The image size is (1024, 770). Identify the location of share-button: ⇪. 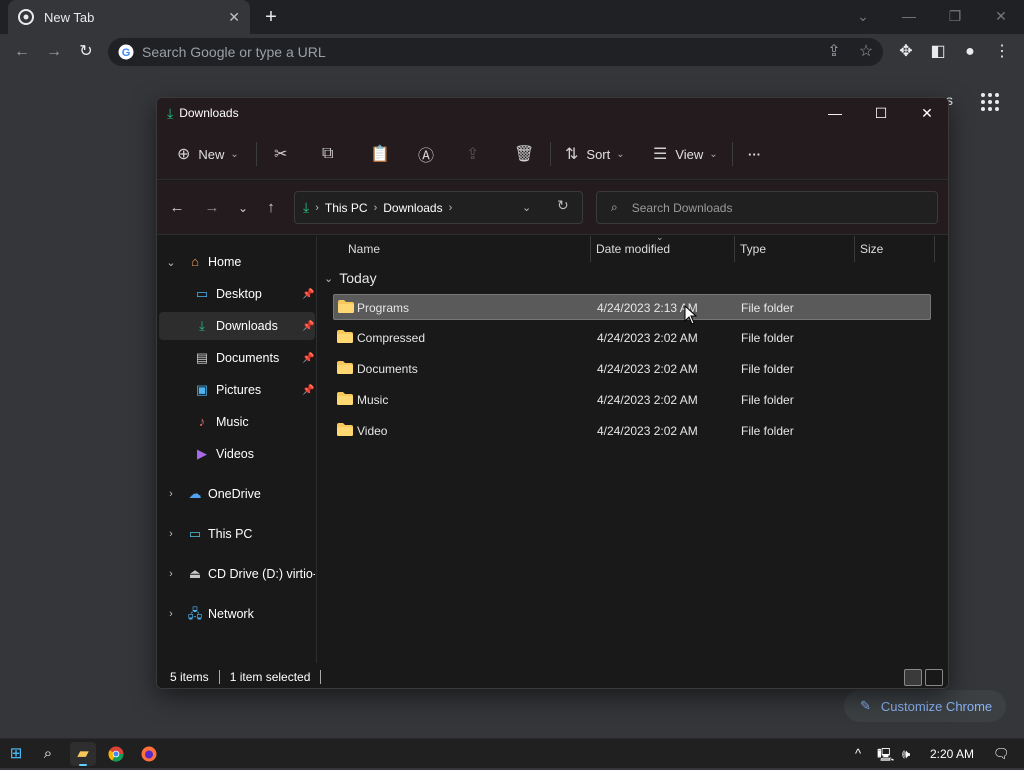
(472, 154).